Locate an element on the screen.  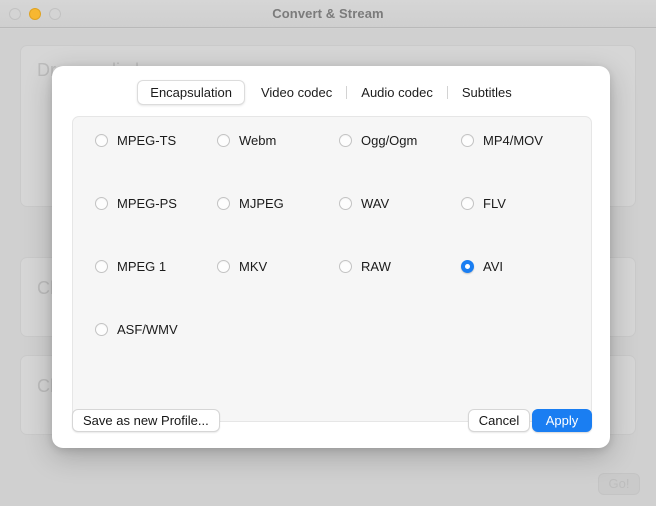
radio-option-label: MJPEG is located at coordinates (261, 203).